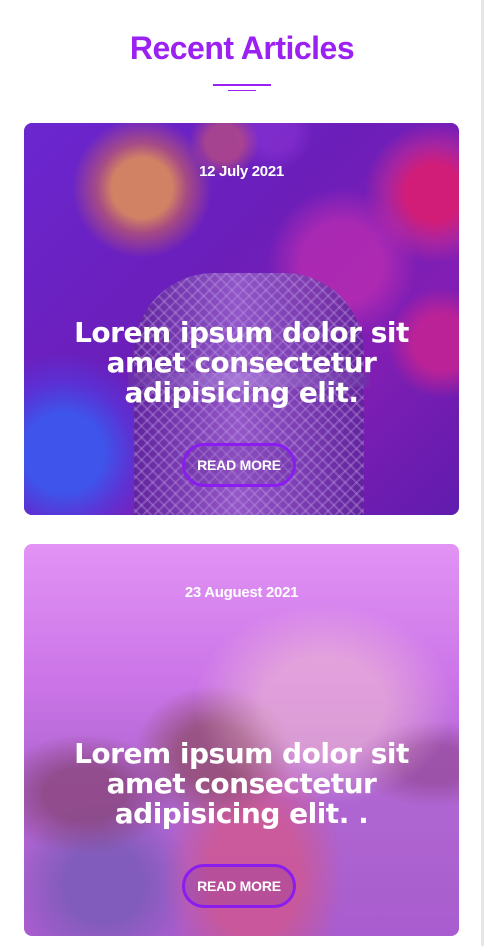  What do you see at coordinates (242, 90) in the screenshot?
I see `title-divider-accent` at bounding box center [242, 90].